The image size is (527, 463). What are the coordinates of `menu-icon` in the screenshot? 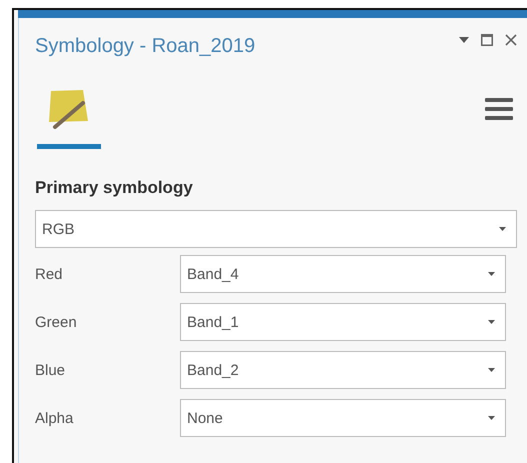 It's located at (499, 109).